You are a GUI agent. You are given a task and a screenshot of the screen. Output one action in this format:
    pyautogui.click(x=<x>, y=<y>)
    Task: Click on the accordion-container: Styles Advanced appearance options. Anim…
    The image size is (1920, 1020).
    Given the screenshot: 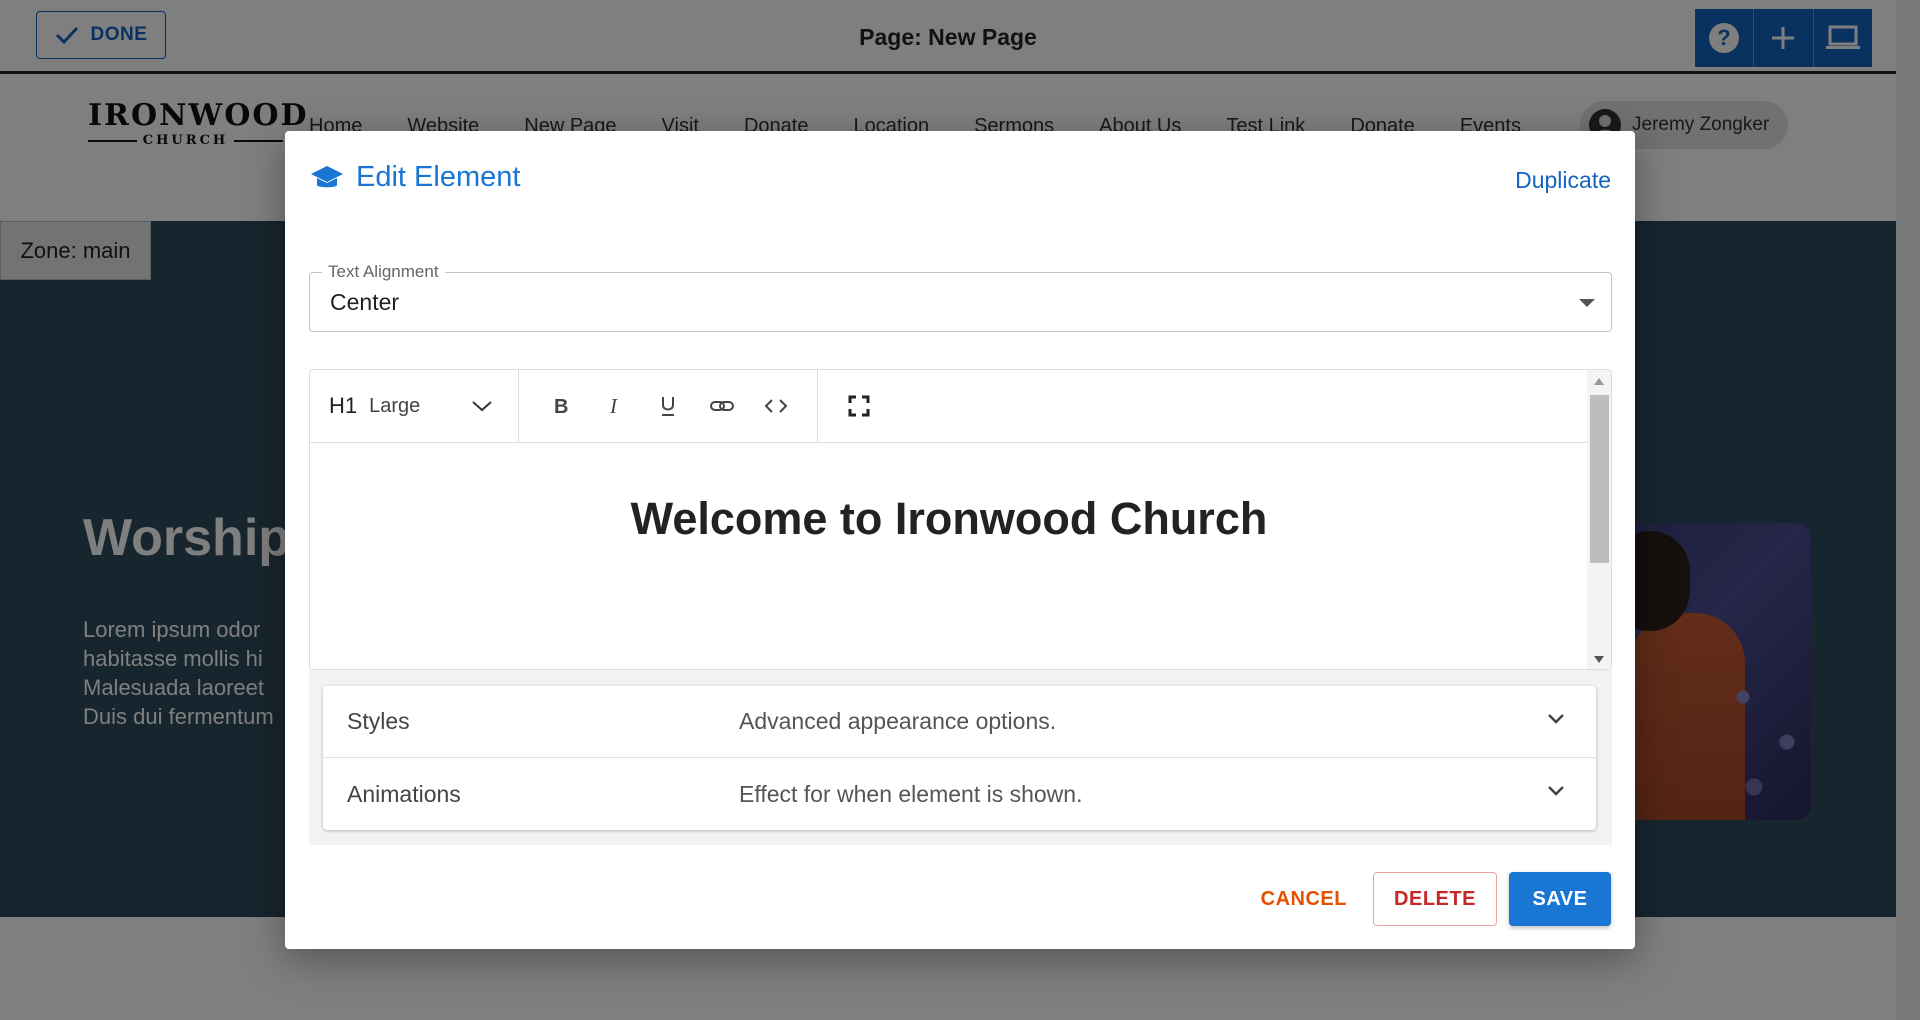 What is the action you would take?
    pyautogui.click(x=960, y=757)
    